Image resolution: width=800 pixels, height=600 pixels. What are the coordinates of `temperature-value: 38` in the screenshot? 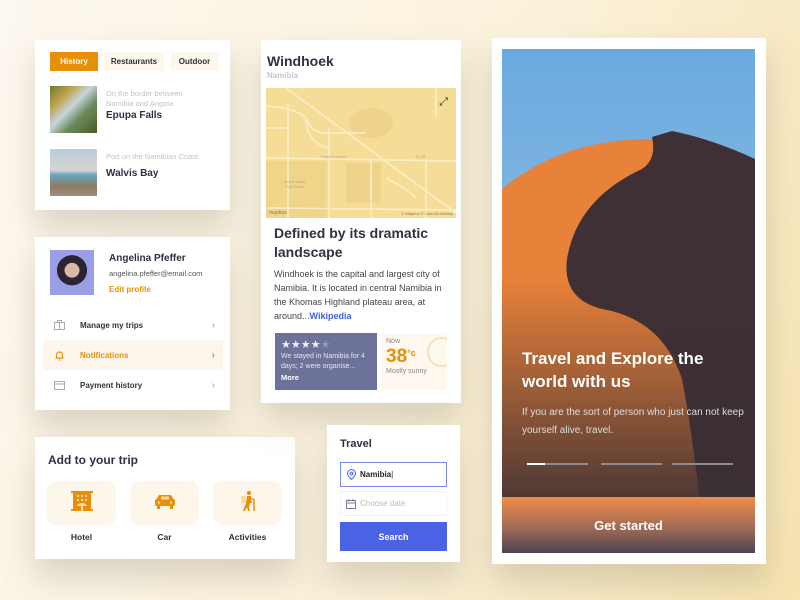 It's located at (397, 356).